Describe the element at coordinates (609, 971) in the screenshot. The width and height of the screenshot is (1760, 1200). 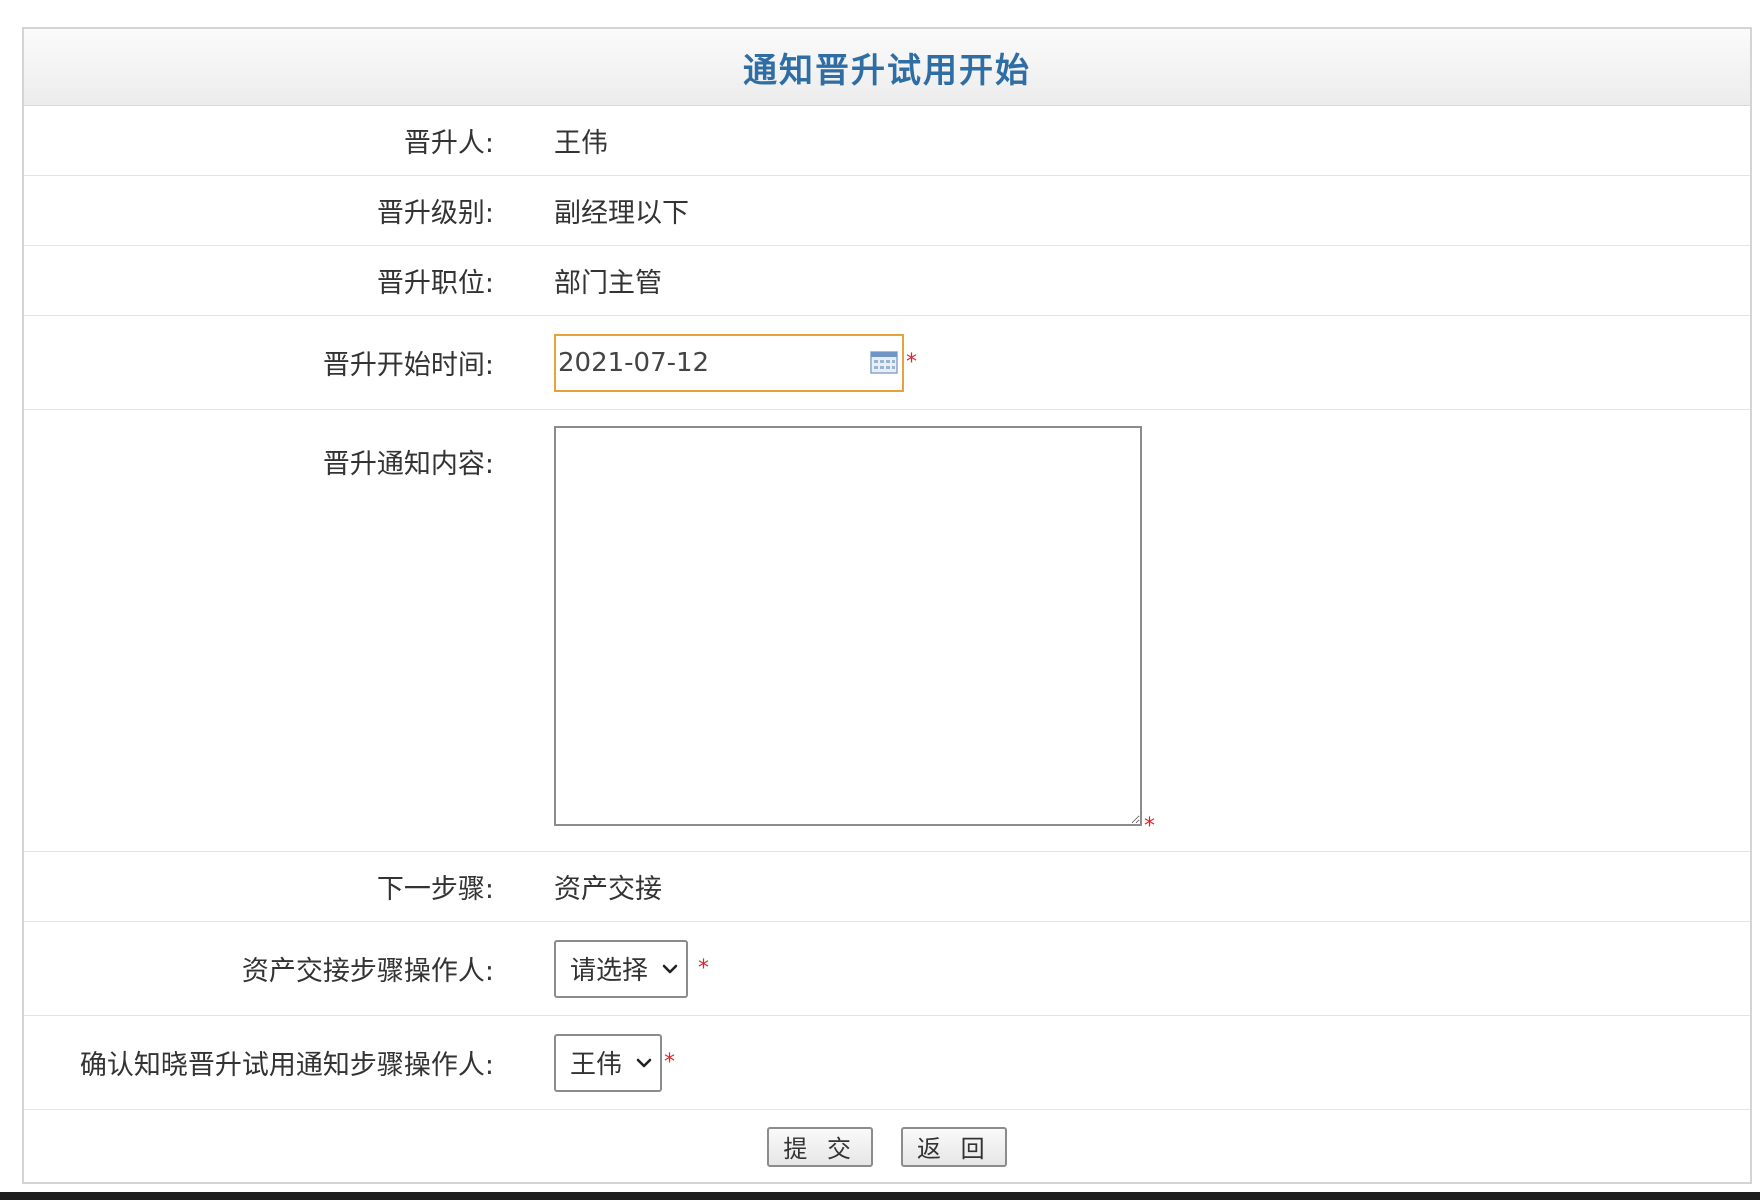
I see `asset-operator-selected: 请选择` at that location.